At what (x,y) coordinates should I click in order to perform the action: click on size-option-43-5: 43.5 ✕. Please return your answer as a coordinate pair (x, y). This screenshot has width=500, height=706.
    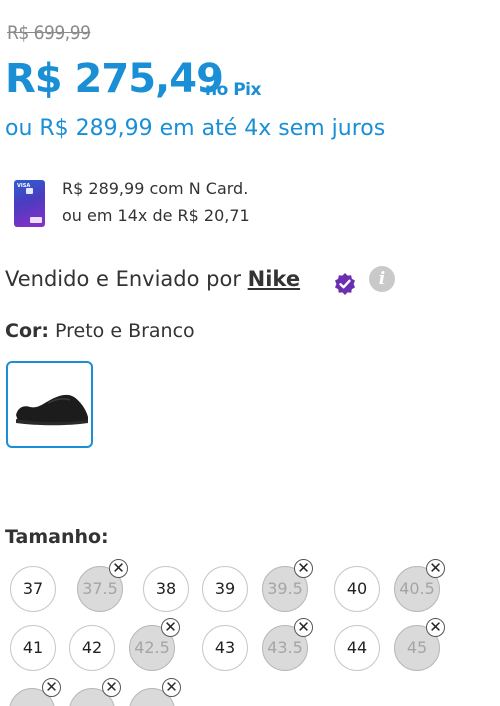
    Looking at the image, I should click on (287, 644).